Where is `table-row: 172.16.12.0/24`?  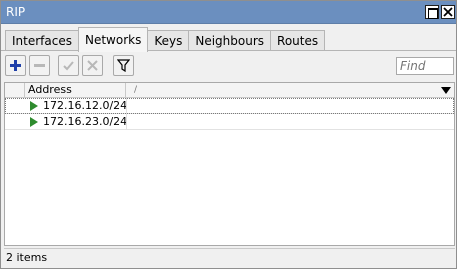 table-row: 172.16.12.0/24 is located at coordinates (229, 106).